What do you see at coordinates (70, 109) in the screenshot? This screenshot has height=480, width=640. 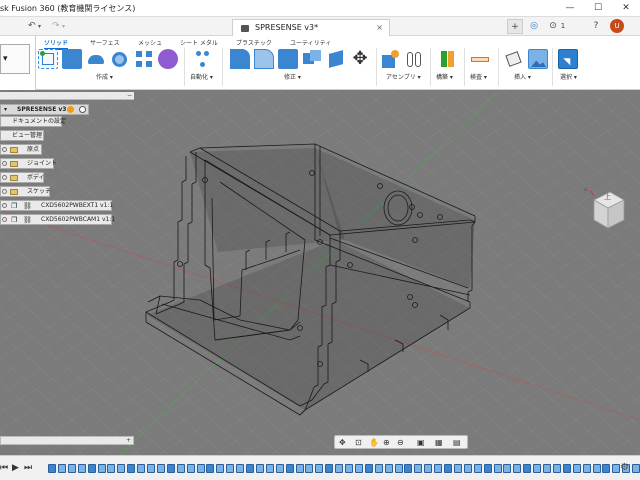 I see `active-component-icon` at bounding box center [70, 109].